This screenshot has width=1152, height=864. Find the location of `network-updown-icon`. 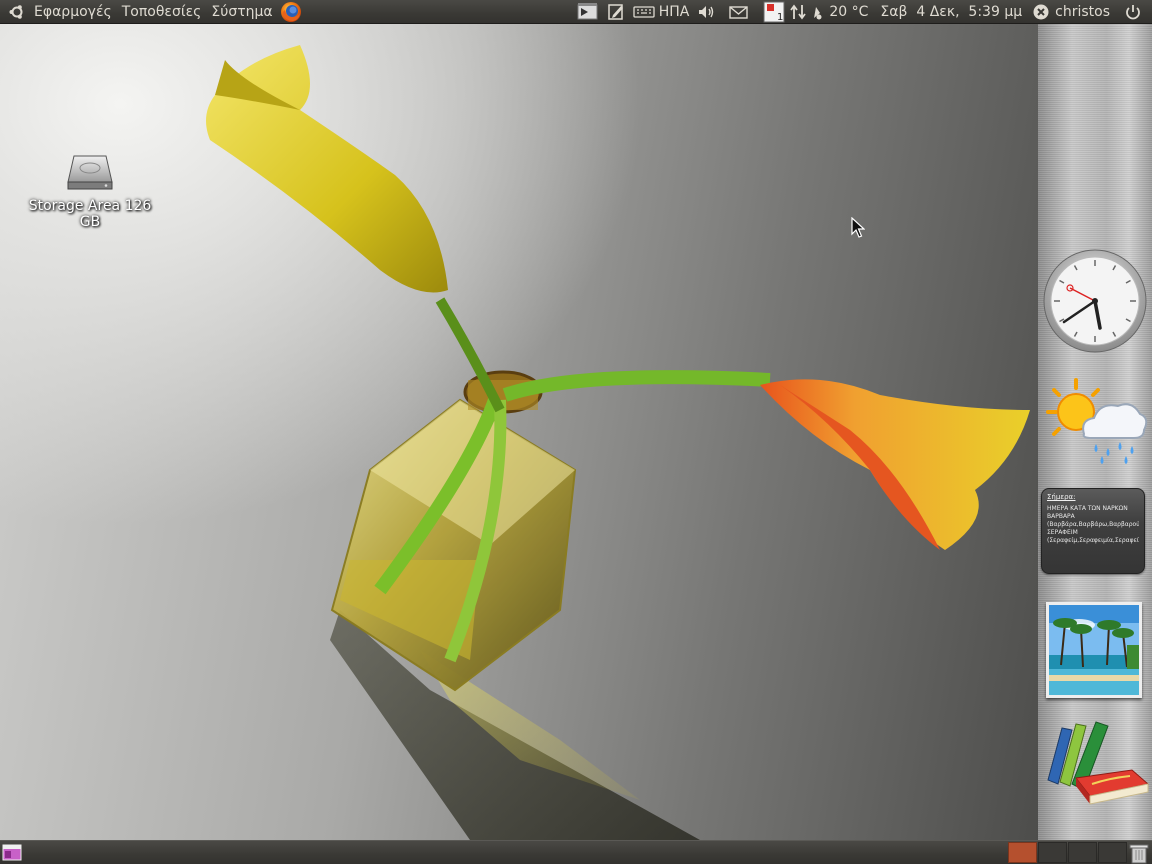

network-updown-icon is located at coordinates (798, 12).